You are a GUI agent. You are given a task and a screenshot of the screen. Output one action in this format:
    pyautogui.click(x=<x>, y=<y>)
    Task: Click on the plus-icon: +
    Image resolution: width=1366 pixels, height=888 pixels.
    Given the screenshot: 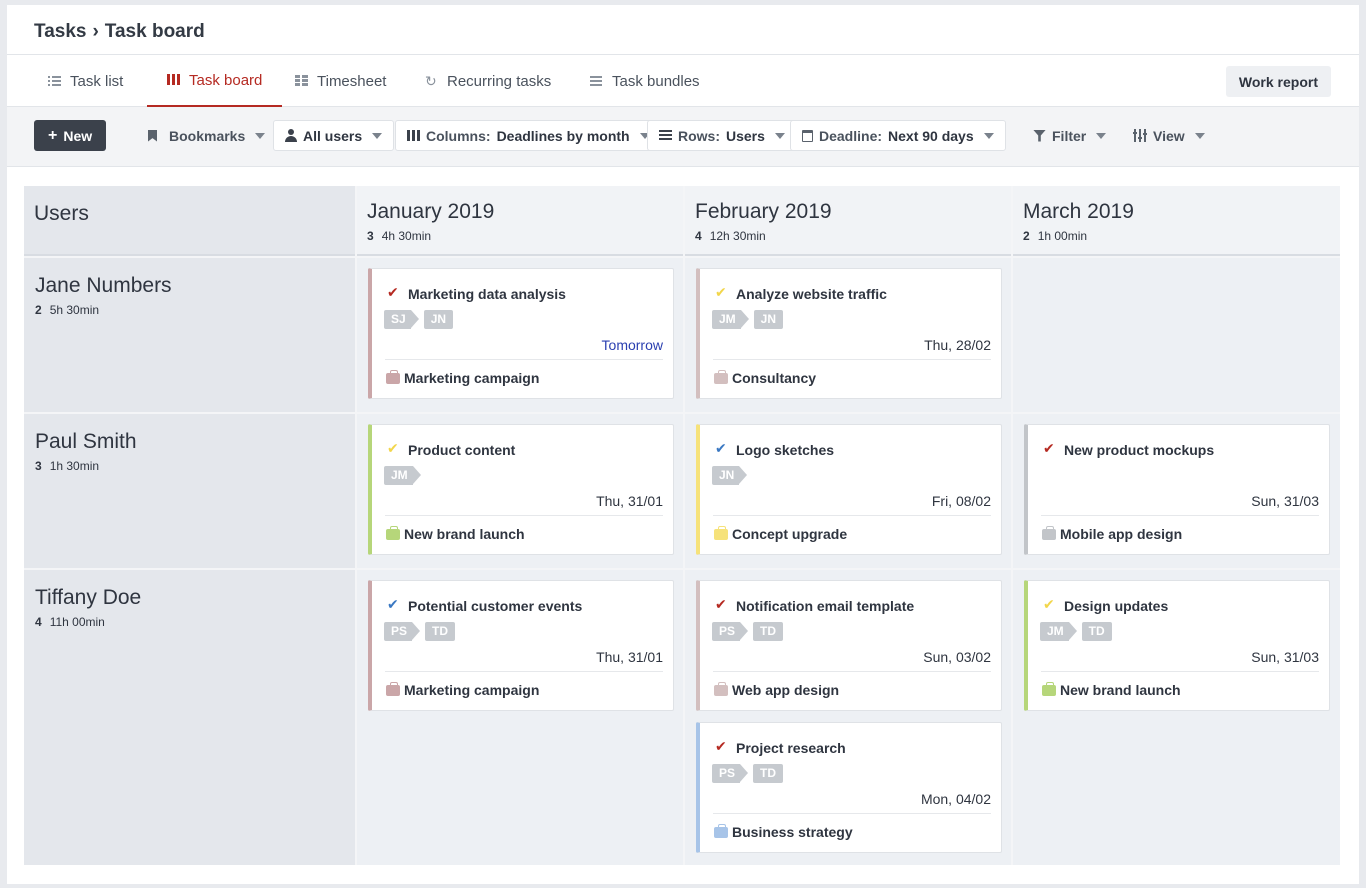 What is the action you would take?
    pyautogui.click(x=53, y=135)
    